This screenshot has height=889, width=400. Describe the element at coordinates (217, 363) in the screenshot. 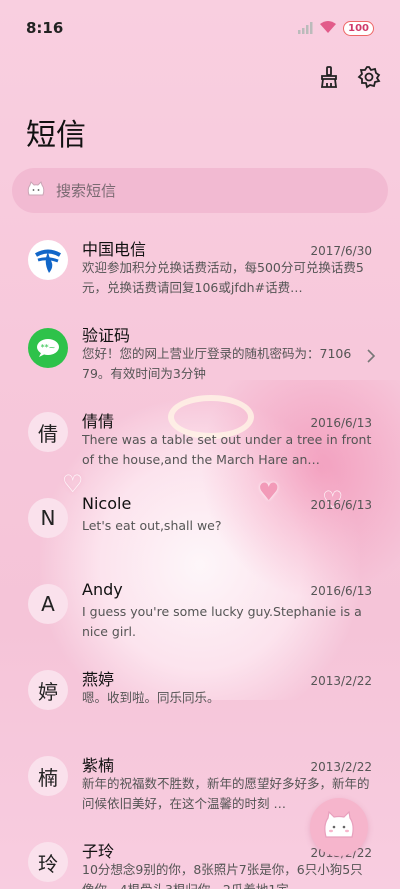

I see `message-snippet: 您好！您的网上营业厅登录的随机密码为：710679。有效时间为3分钟` at that location.